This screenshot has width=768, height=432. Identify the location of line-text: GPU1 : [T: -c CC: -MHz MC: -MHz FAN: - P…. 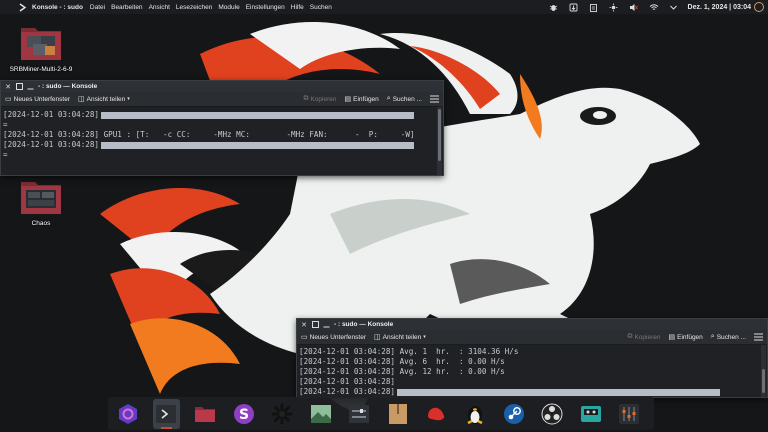
(257, 134).